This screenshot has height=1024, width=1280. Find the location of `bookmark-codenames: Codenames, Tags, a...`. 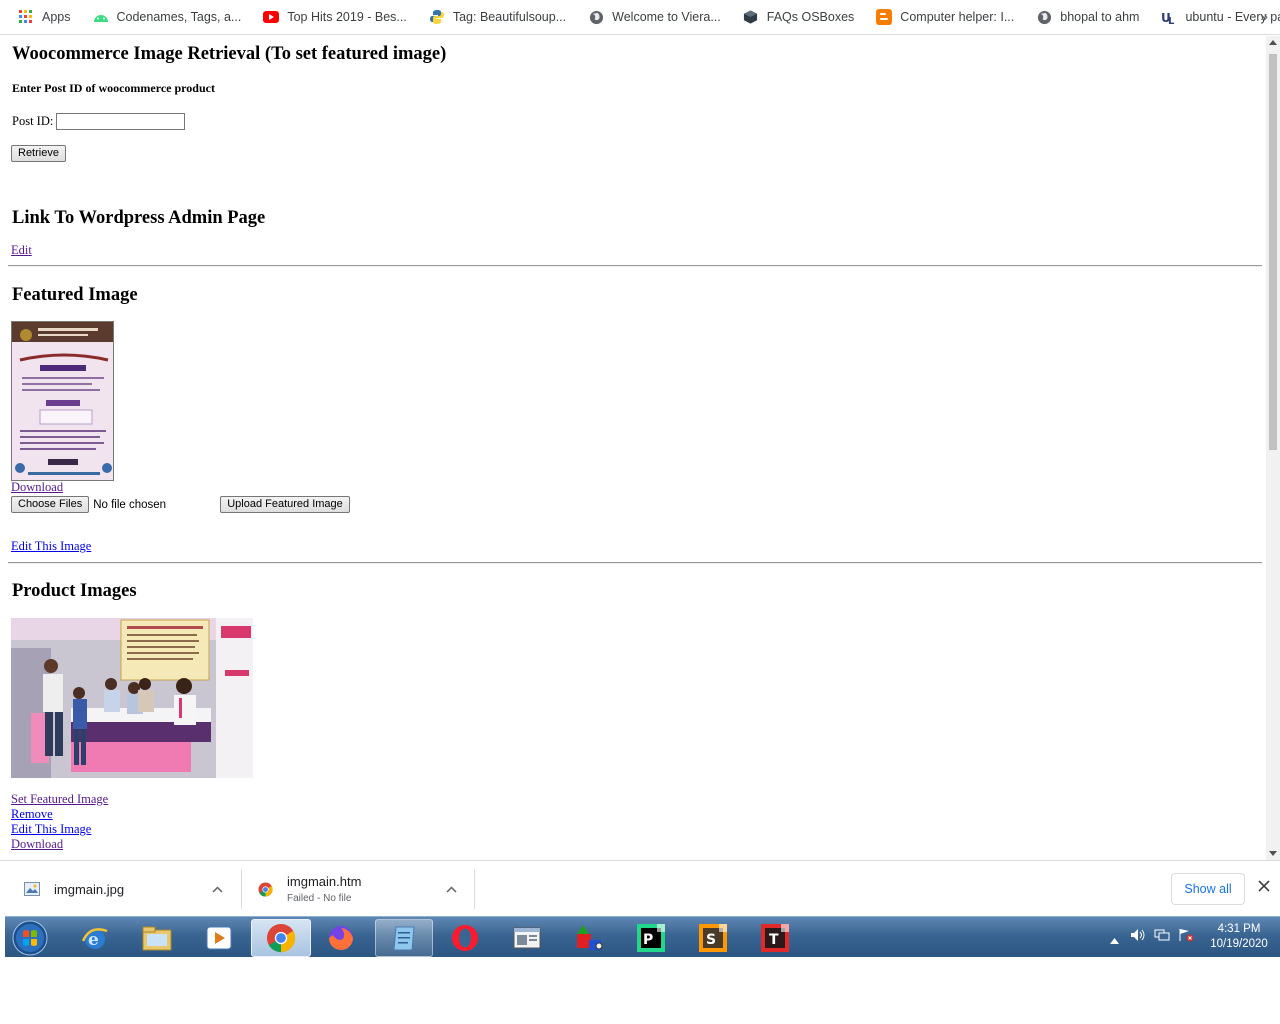

bookmark-codenames: Codenames, Tags, a... is located at coordinates (167, 17).